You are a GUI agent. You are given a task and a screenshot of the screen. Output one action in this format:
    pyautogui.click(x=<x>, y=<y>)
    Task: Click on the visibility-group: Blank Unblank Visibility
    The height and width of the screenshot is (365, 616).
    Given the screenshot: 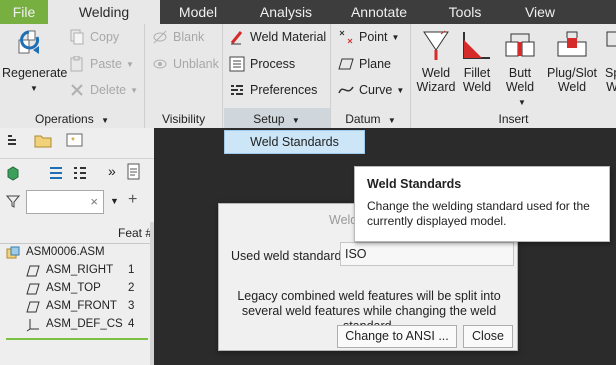 What is the action you would take?
    pyautogui.click(x=184, y=76)
    